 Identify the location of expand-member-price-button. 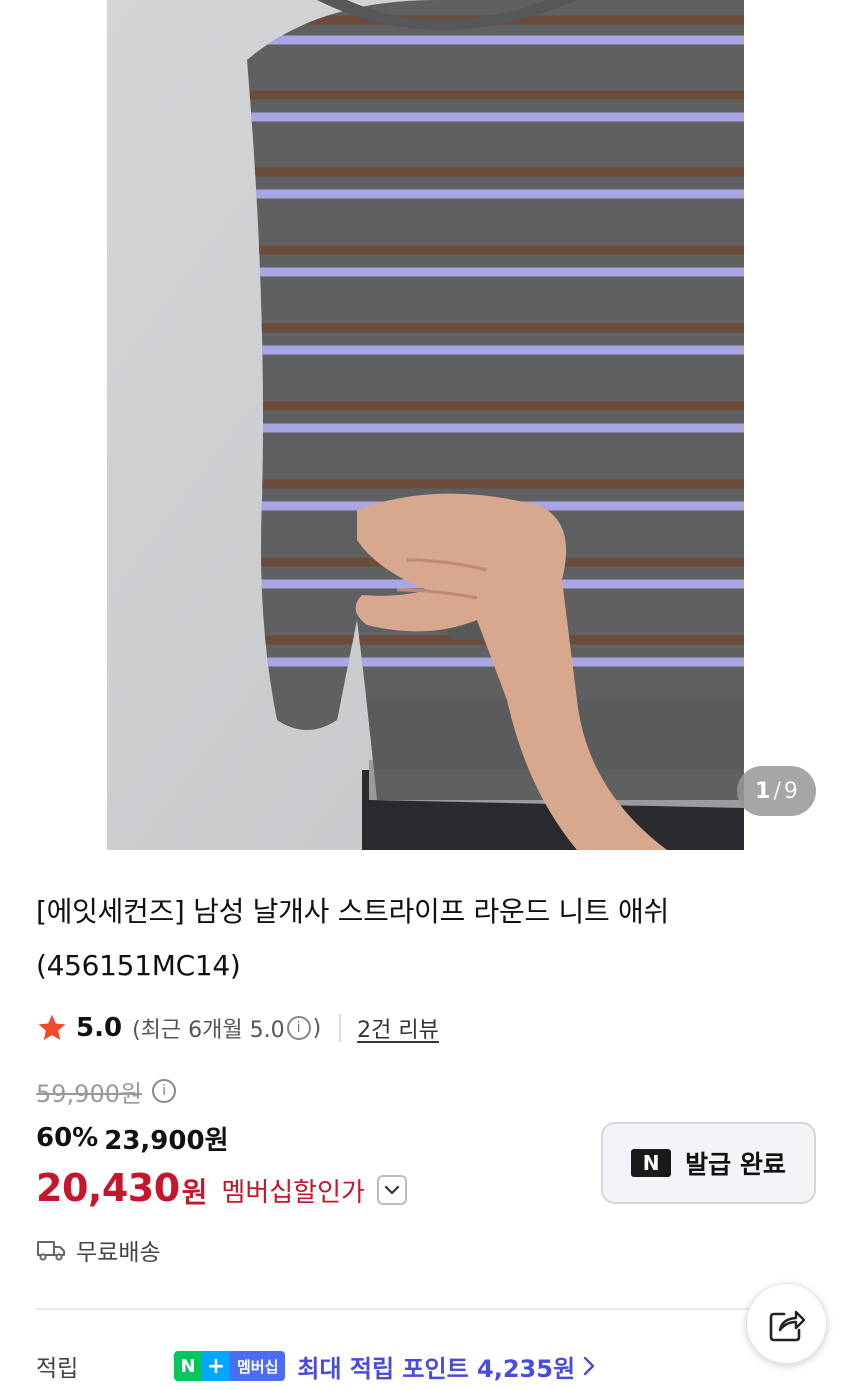
(391, 1190).